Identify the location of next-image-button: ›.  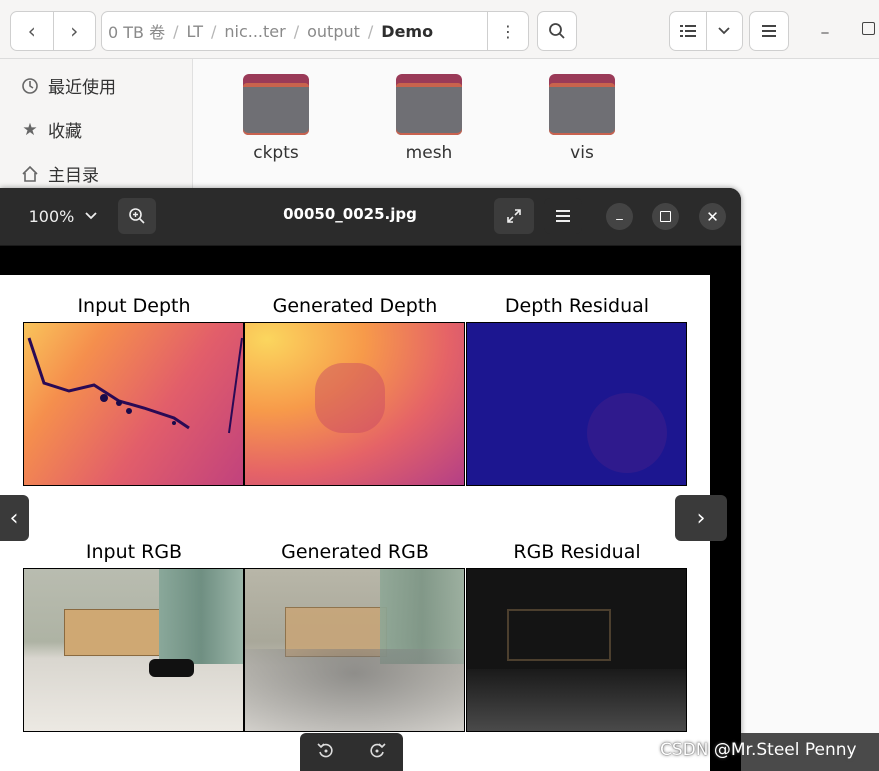
(701, 518).